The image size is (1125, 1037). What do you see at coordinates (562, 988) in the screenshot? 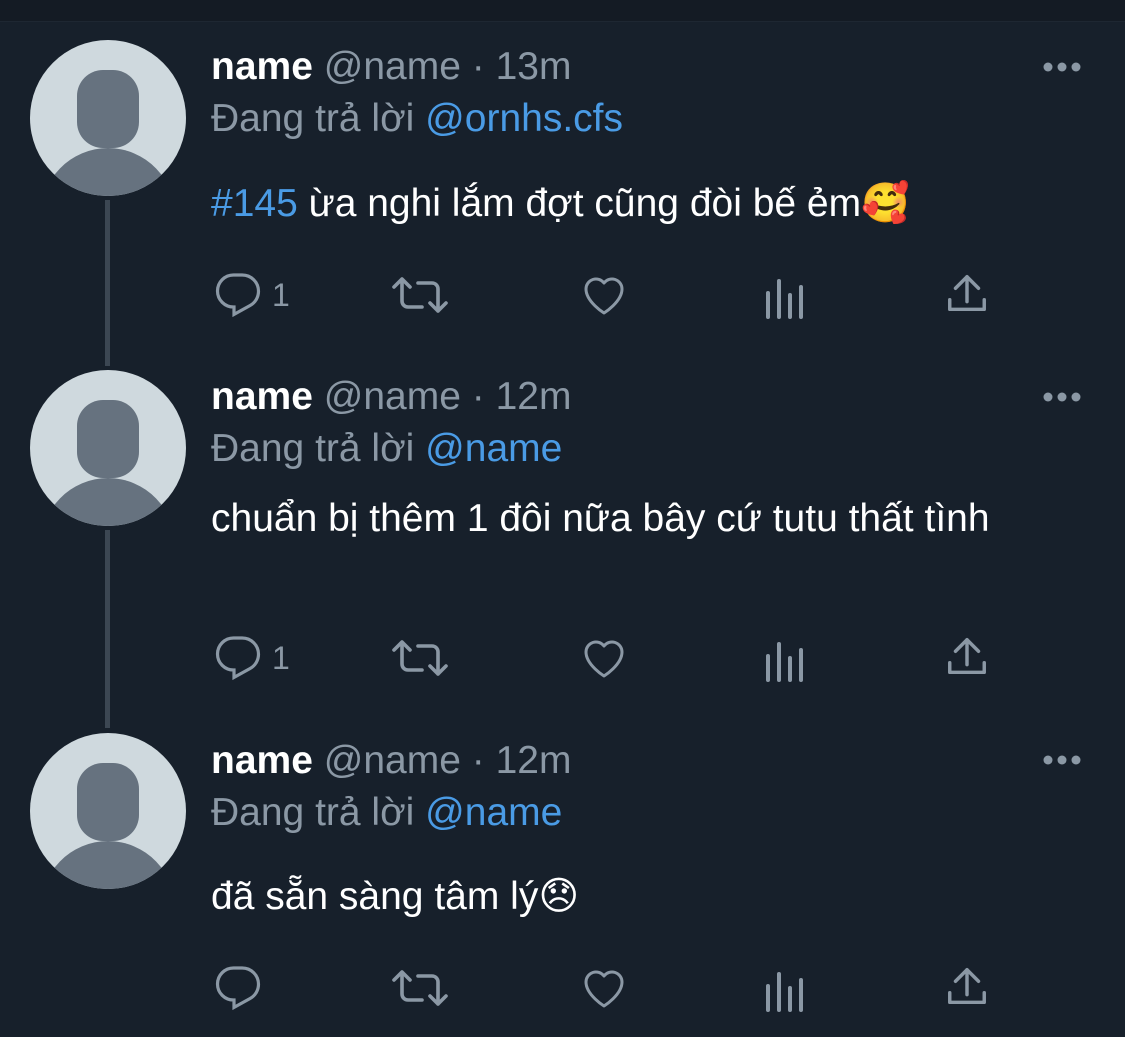
I see `tweet-actions` at bounding box center [562, 988].